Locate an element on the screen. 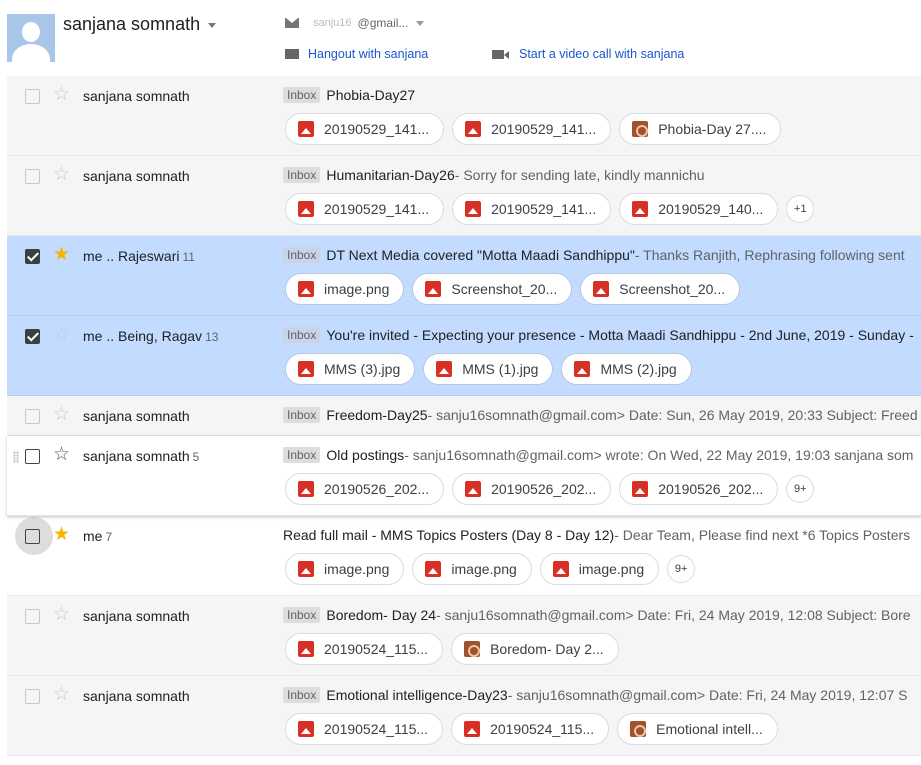 This screenshot has height=765, width=921. message-count: 7 is located at coordinates (109, 537).